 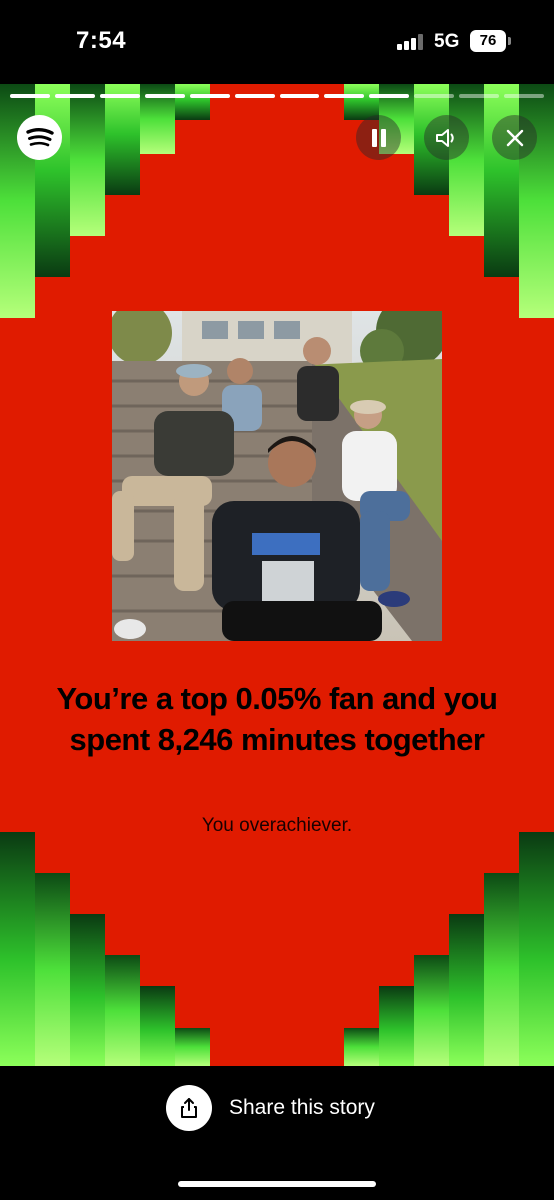 I want to click on status-bar: 7:54 5G 76, so click(x=277, y=42).